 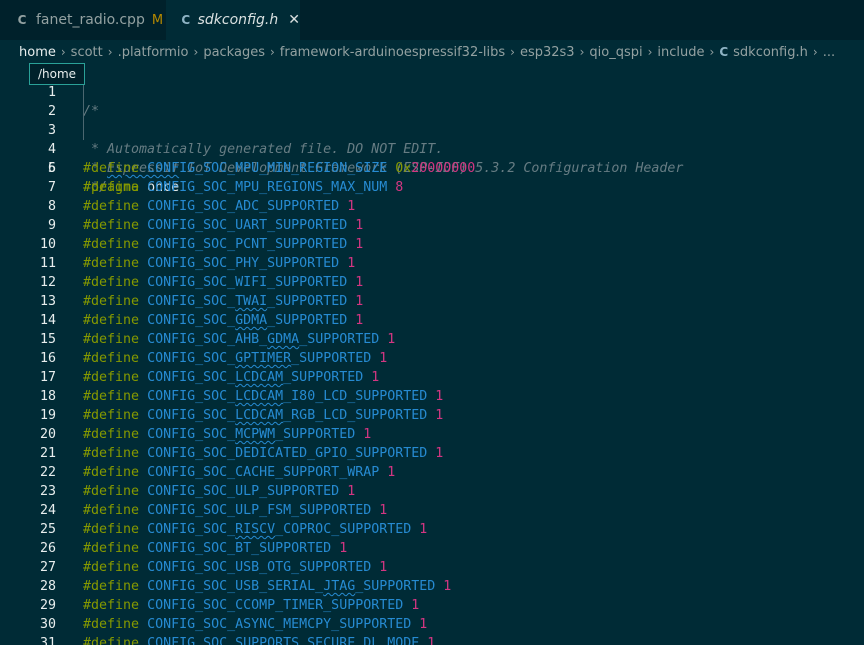 What do you see at coordinates (153, 52) in the screenshot?
I see `breadcrumb-item: .platformio` at bounding box center [153, 52].